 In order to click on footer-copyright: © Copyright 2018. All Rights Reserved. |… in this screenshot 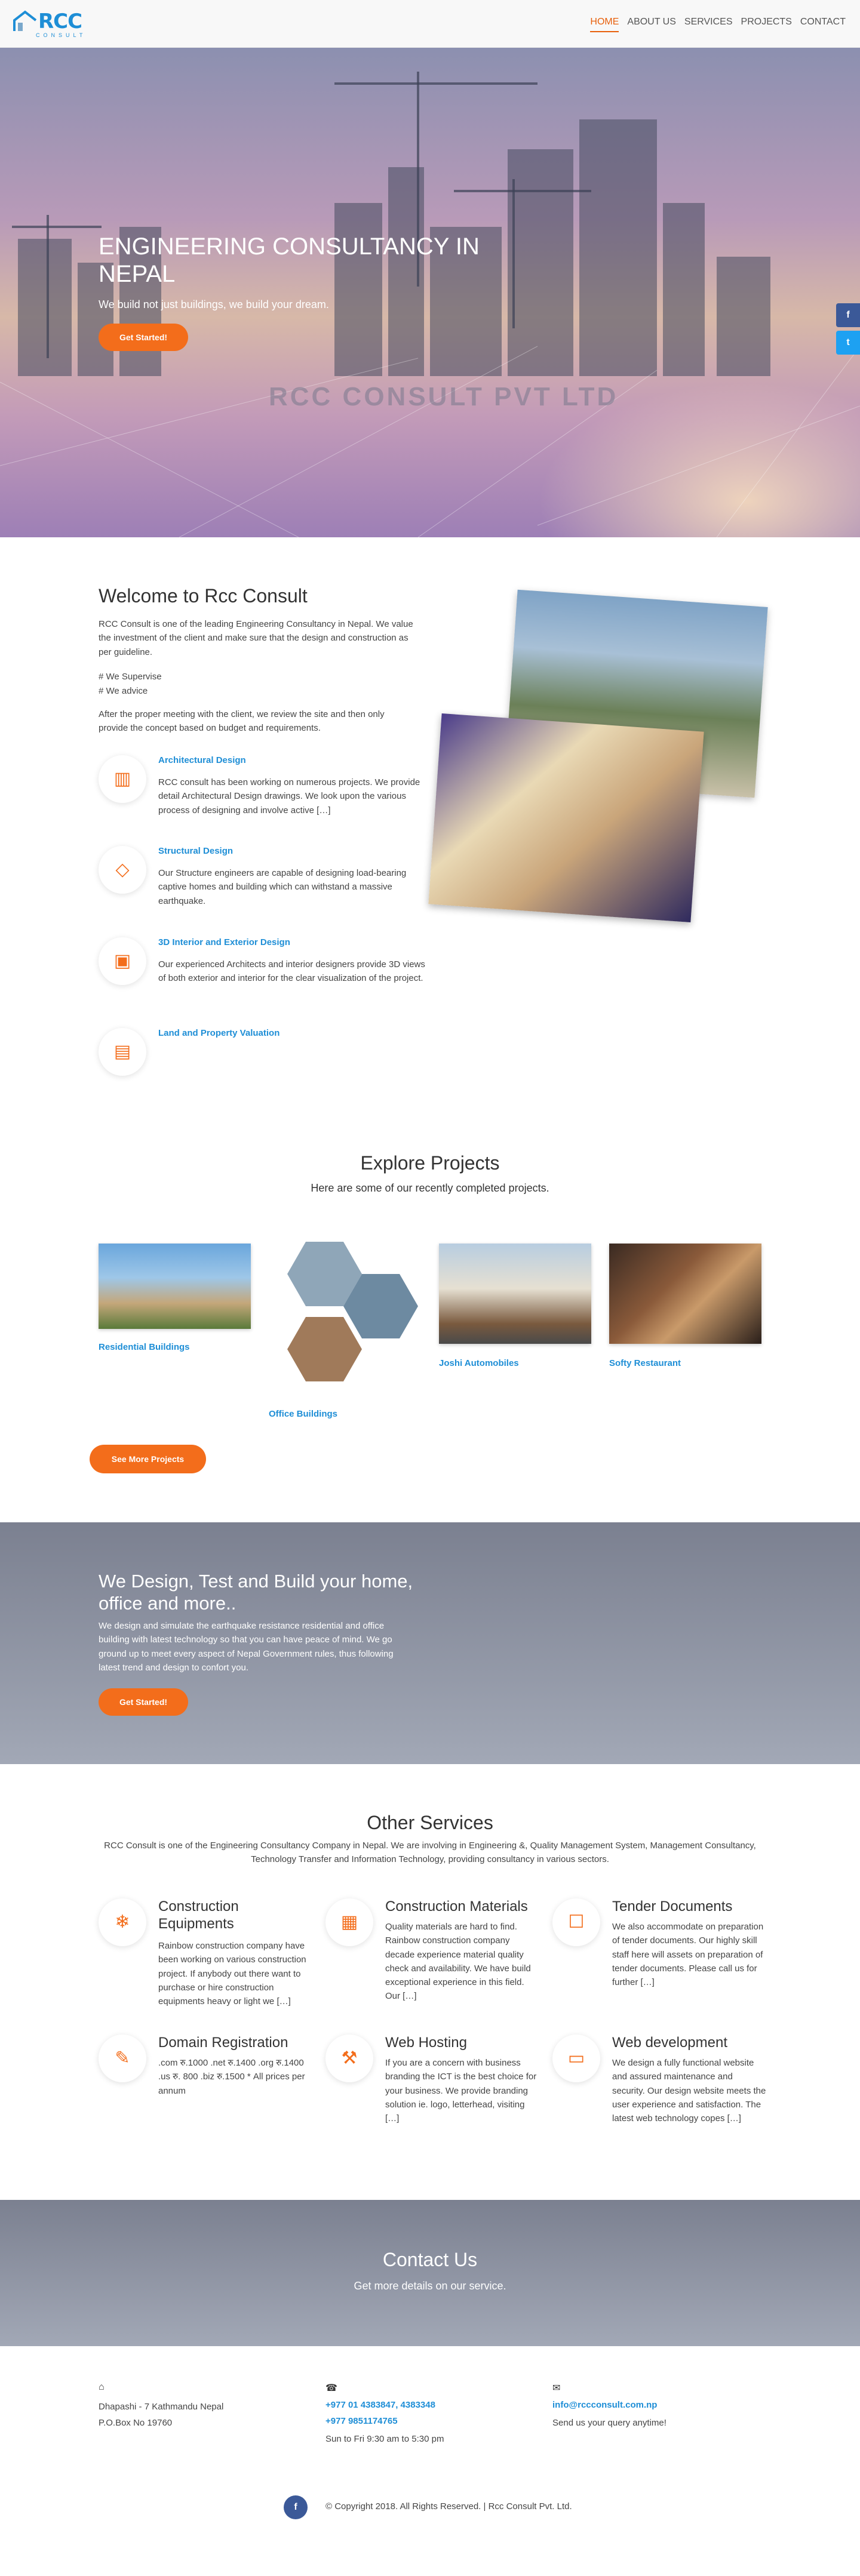, I will do `click(448, 2506)`.